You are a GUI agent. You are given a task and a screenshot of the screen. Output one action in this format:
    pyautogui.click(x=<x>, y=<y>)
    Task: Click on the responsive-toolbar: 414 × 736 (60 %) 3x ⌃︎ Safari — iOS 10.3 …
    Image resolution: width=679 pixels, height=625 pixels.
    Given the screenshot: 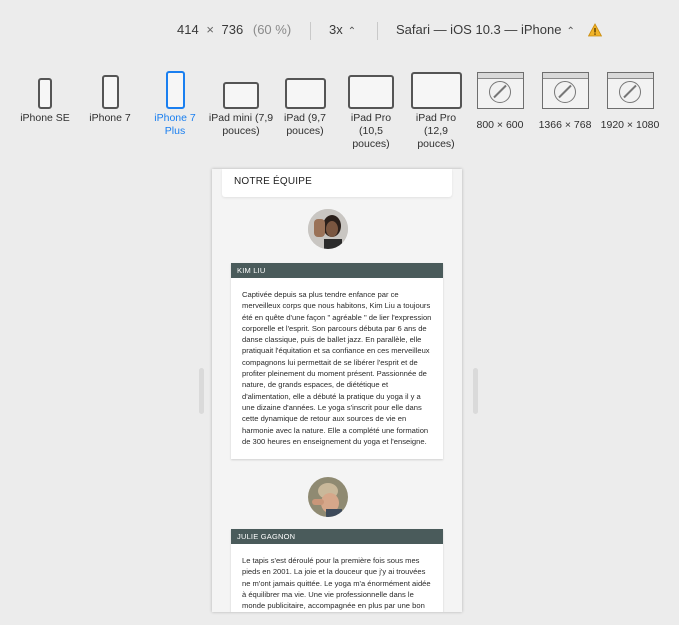 What is the action you would take?
    pyautogui.click(x=339, y=34)
    